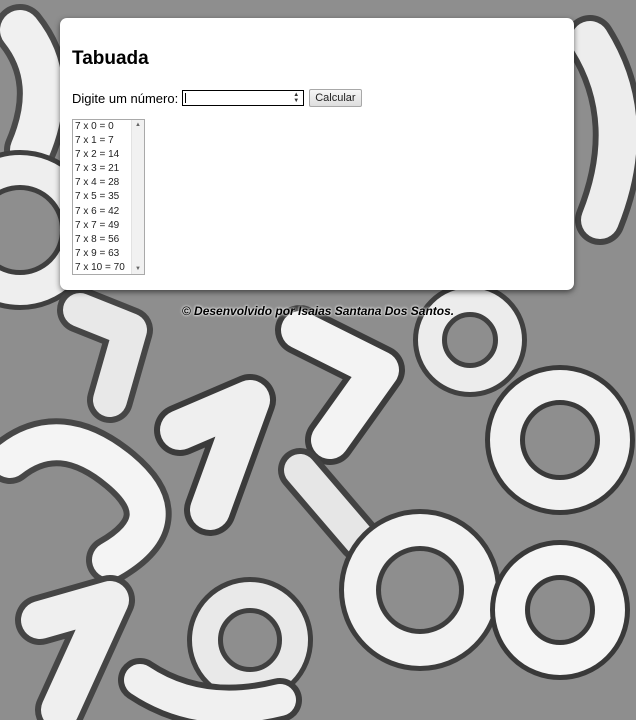 The image size is (636, 720). Describe the element at coordinates (243, 98) in the screenshot. I see `number-input: ▲ ▼` at that location.